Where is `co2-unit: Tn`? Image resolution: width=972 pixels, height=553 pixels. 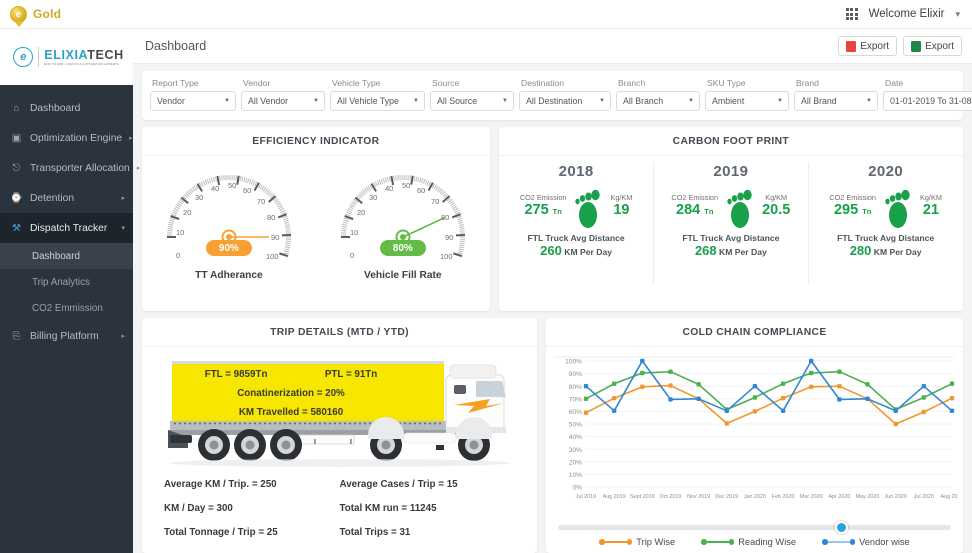 co2-unit: Tn is located at coordinates (557, 212).